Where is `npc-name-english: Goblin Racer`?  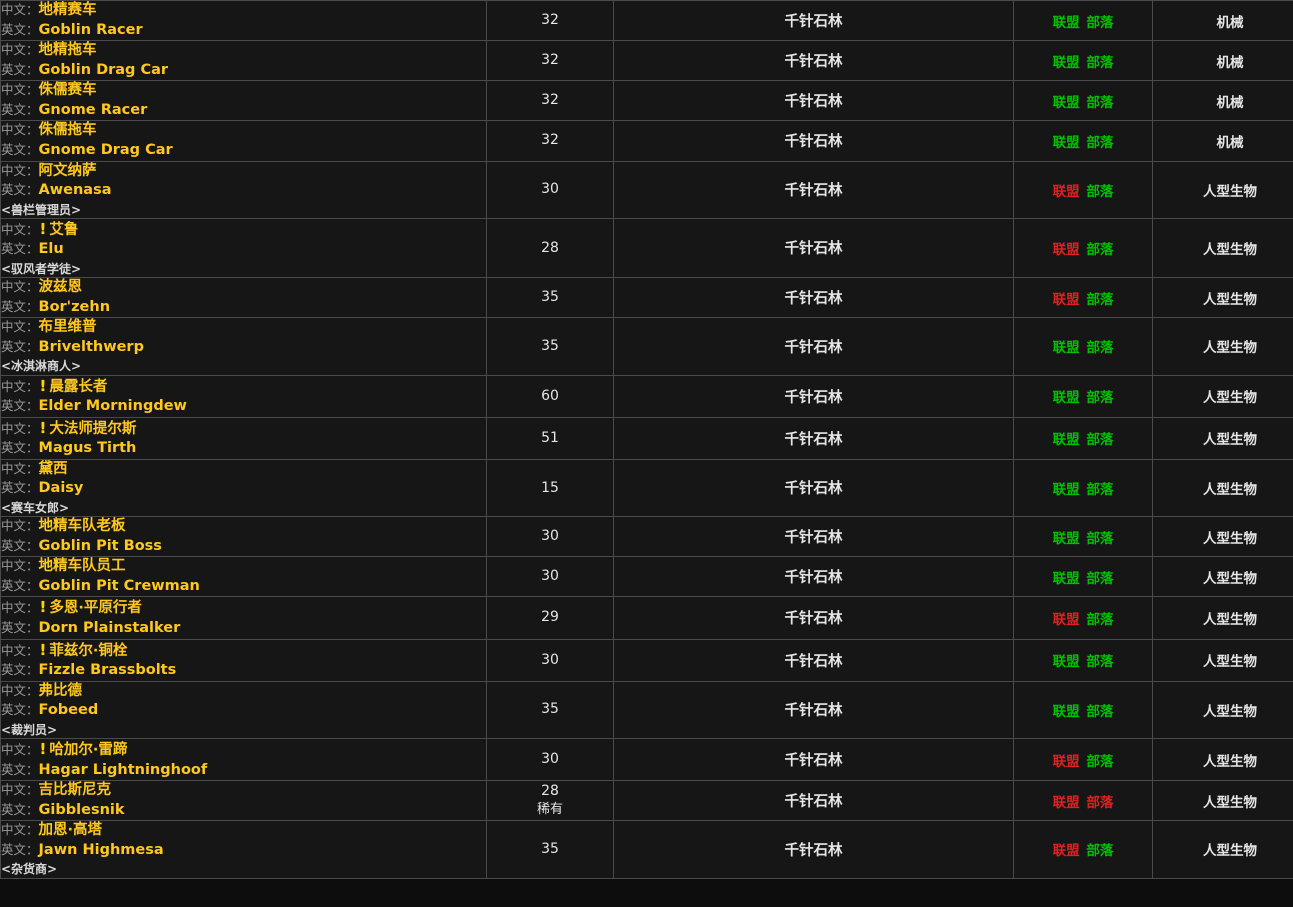
npc-name-english: Goblin Racer is located at coordinates (91, 30).